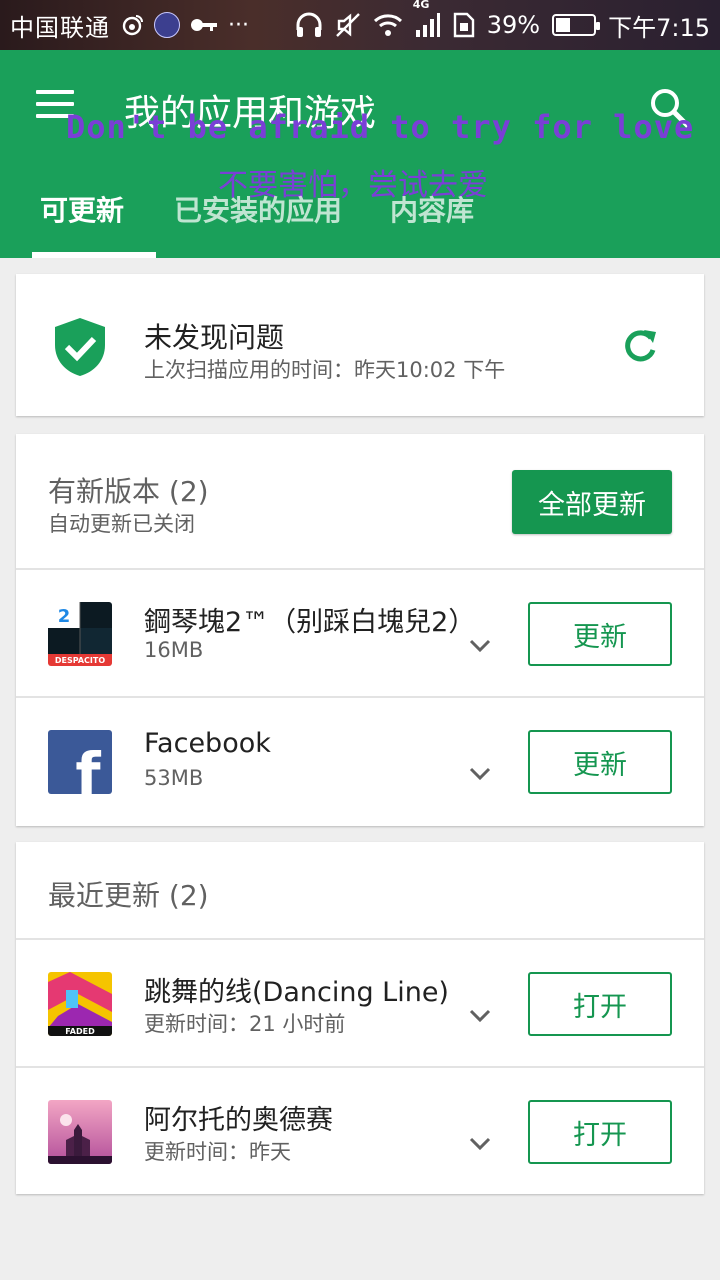 The width and height of the screenshot is (720, 1280). What do you see at coordinates (421, 5) in the screenshot?
I see `network-type: 4G` at bounding box center [421, 5].